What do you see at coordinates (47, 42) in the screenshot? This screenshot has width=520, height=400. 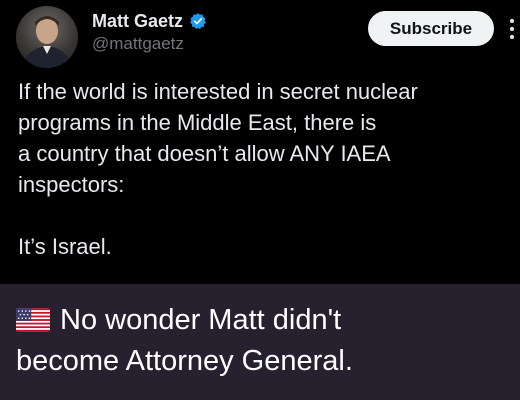 I see `profile-photo-icon` at bounding box center [47, 42].